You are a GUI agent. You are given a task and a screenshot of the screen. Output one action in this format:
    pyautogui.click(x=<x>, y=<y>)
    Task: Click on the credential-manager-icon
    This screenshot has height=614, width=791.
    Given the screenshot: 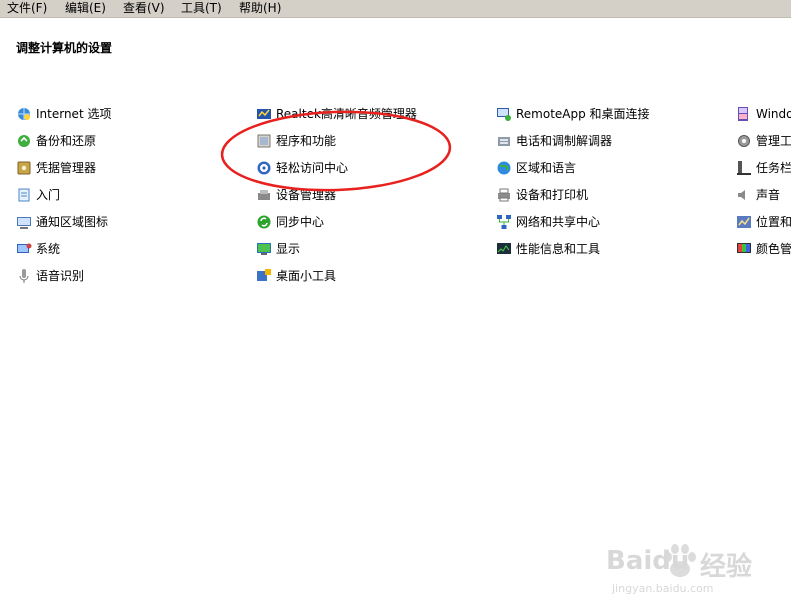 What is the action you would take?
    pyautogui.click(x=24, y=168)
    